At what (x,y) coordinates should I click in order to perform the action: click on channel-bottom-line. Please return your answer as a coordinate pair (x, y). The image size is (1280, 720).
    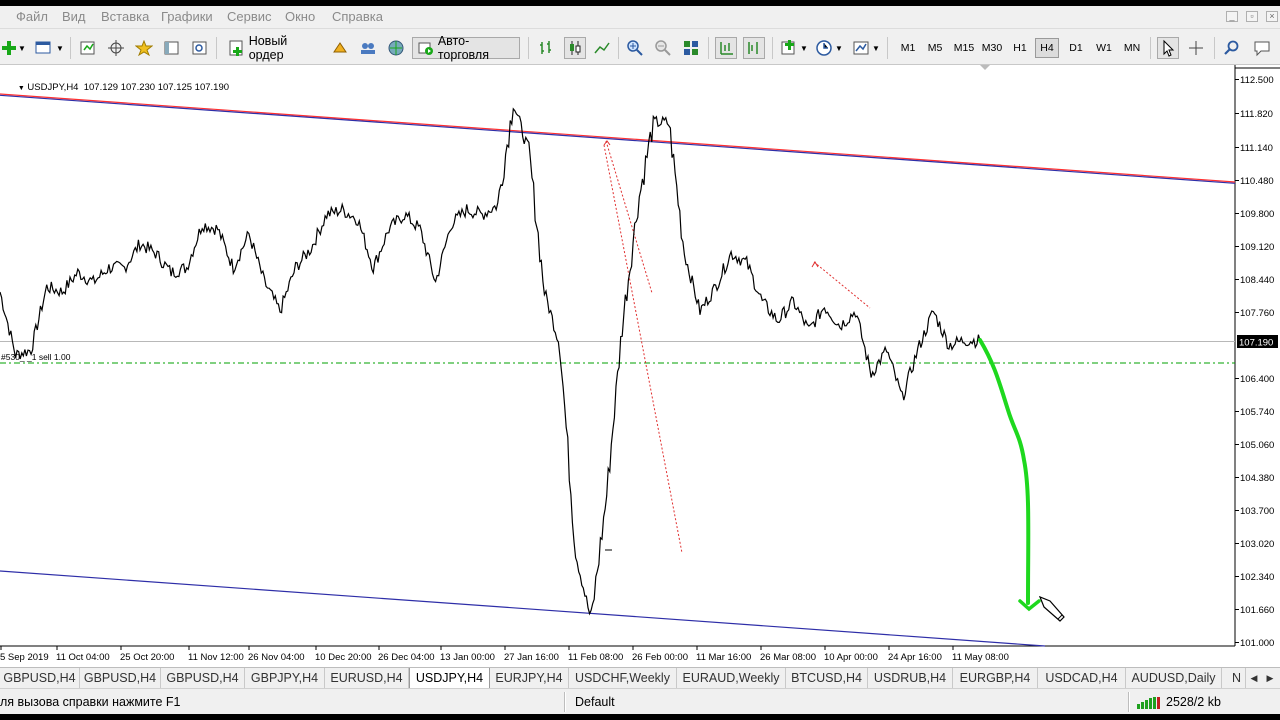
    Looking at the image, I should click on (523, 608).